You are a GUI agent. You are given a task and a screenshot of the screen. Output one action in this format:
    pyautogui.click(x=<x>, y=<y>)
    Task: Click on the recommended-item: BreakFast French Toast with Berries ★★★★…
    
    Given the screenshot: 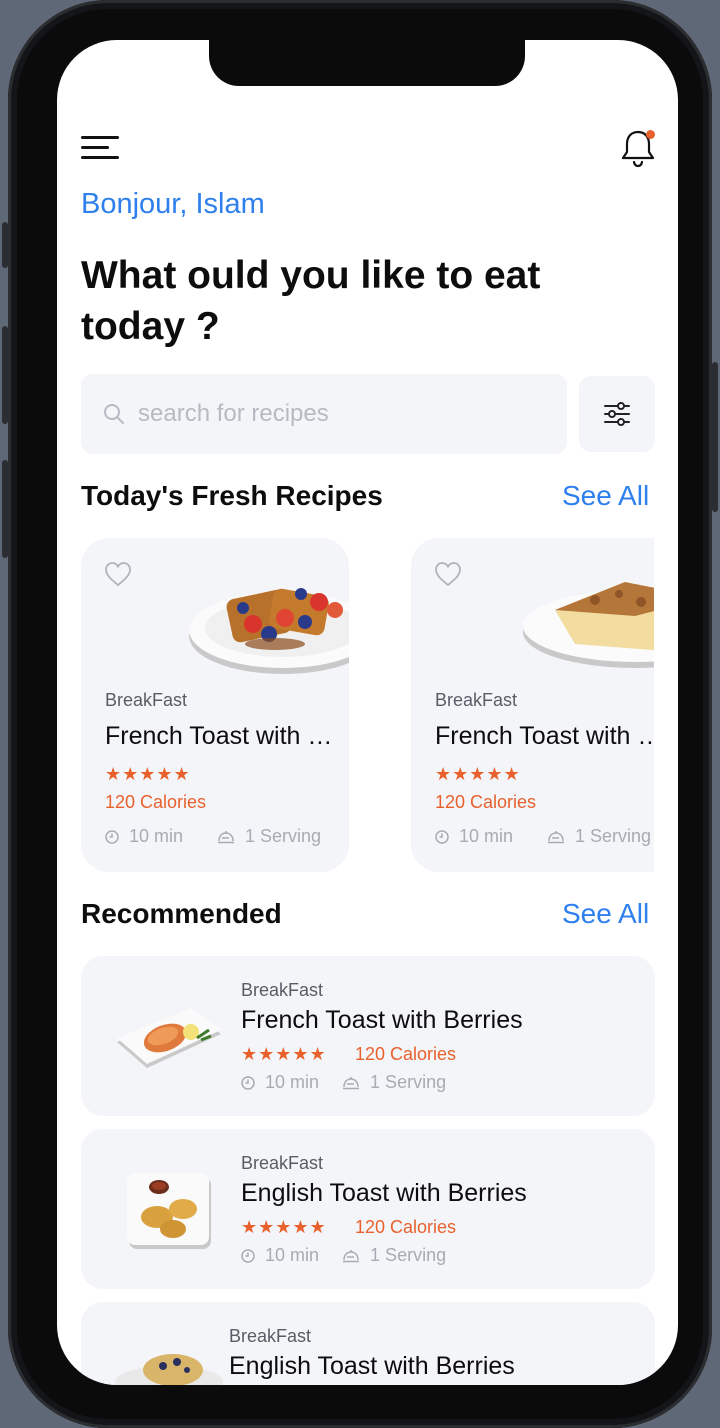 What is the action you would take?
    pyautogui.click(x=368, y=1036)
    